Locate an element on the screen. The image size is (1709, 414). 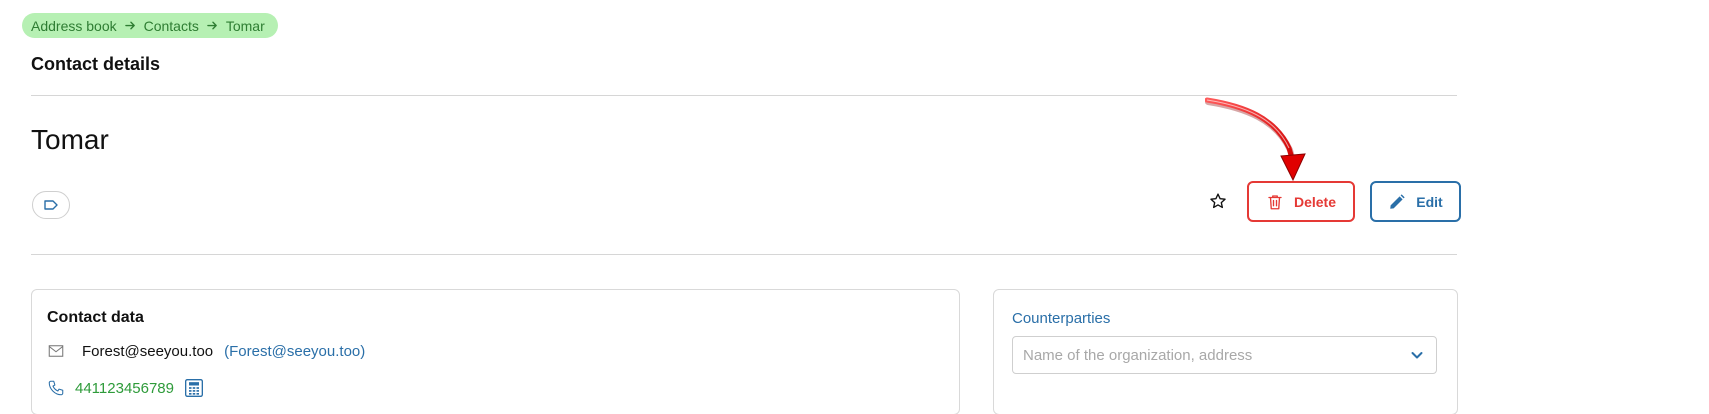
edit-button: Edit is located at coordinates (1415, 201).